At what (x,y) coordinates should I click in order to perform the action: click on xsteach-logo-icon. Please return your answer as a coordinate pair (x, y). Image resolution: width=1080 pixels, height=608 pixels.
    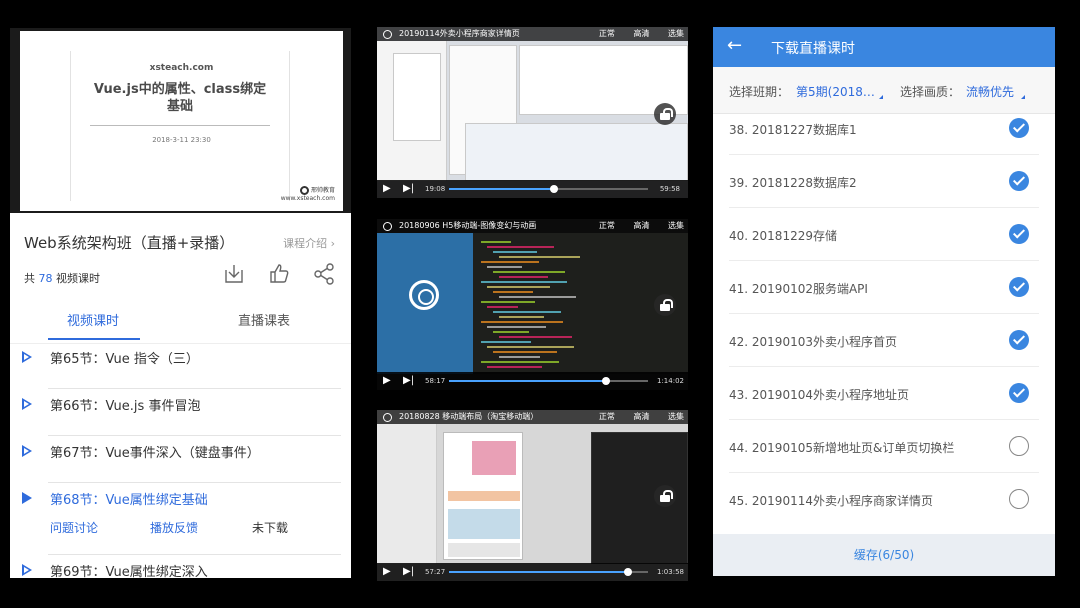
    Looking at the image, I should click on (304, 190).